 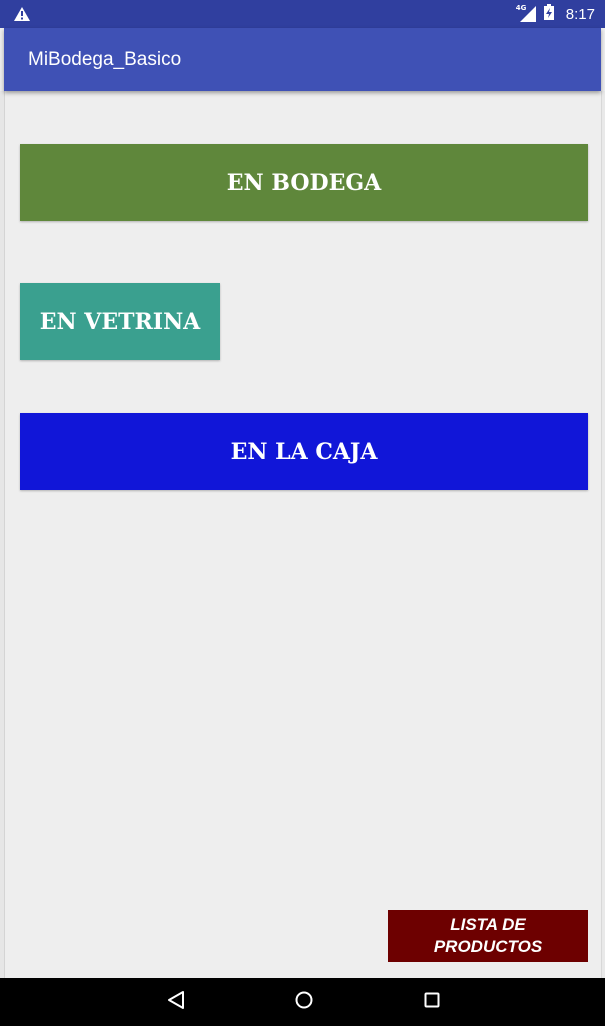 I want to click on lista-de-productos-button: LISTA DE PRODUCTOS, so click(x=488, y=936).